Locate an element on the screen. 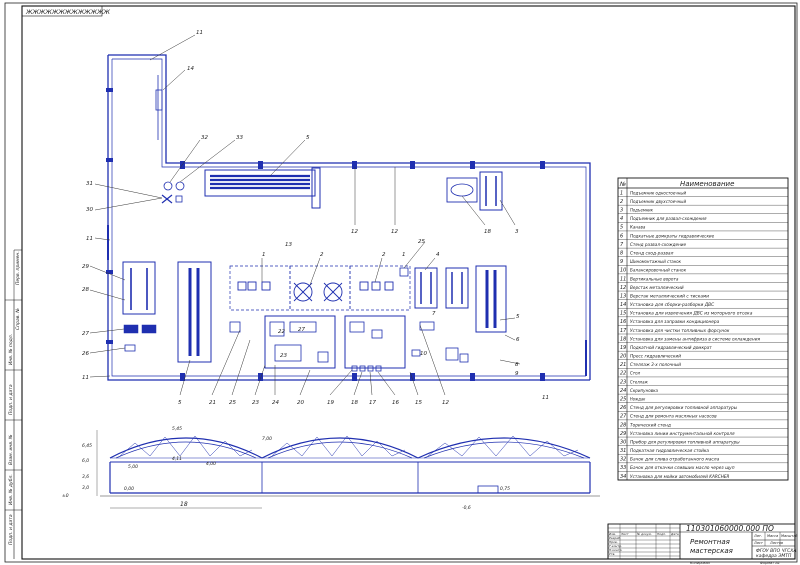 Image resolution: width=800 pixels, height=565 pixels. spec-row-name: Торический стенд is located at coordinates (650, 425).